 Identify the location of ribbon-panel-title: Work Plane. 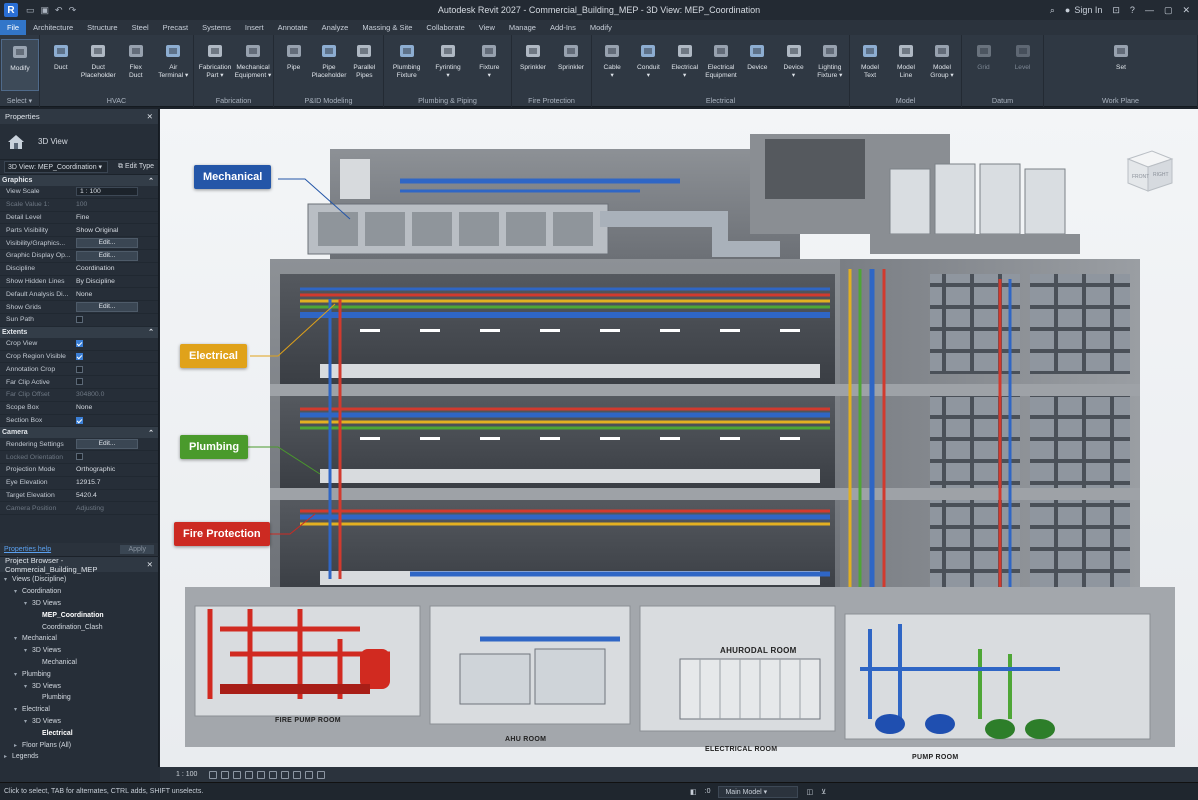
(1120, 100).